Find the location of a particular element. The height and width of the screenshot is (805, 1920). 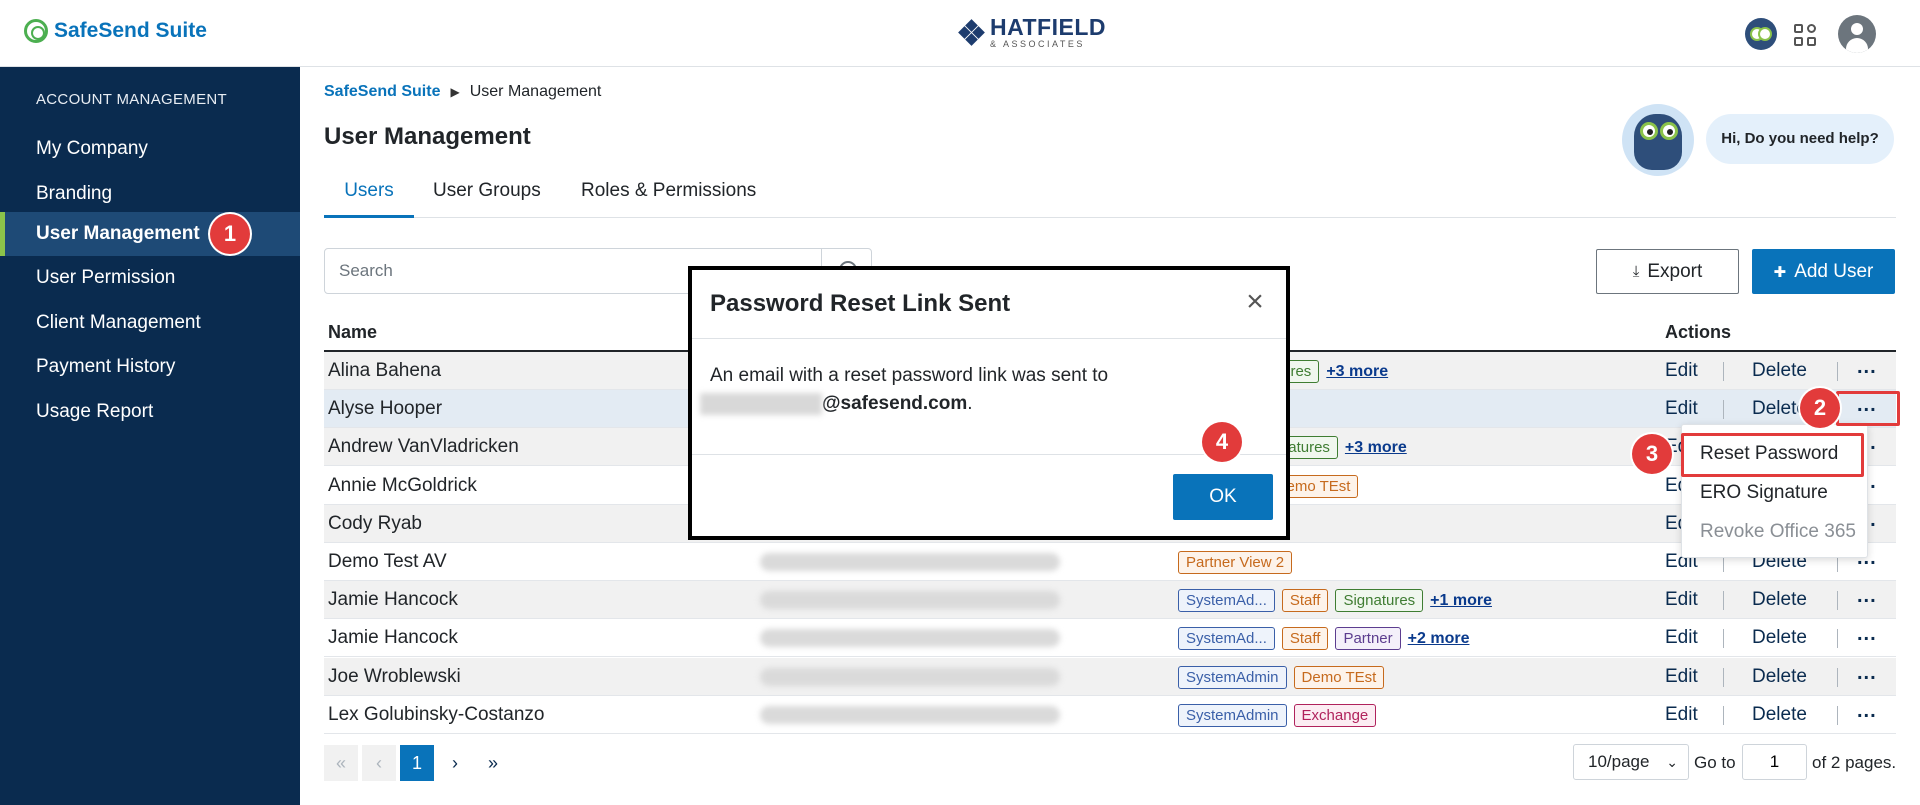

brand-logo: SafeSend Suite is located at coordinates (115, 31).